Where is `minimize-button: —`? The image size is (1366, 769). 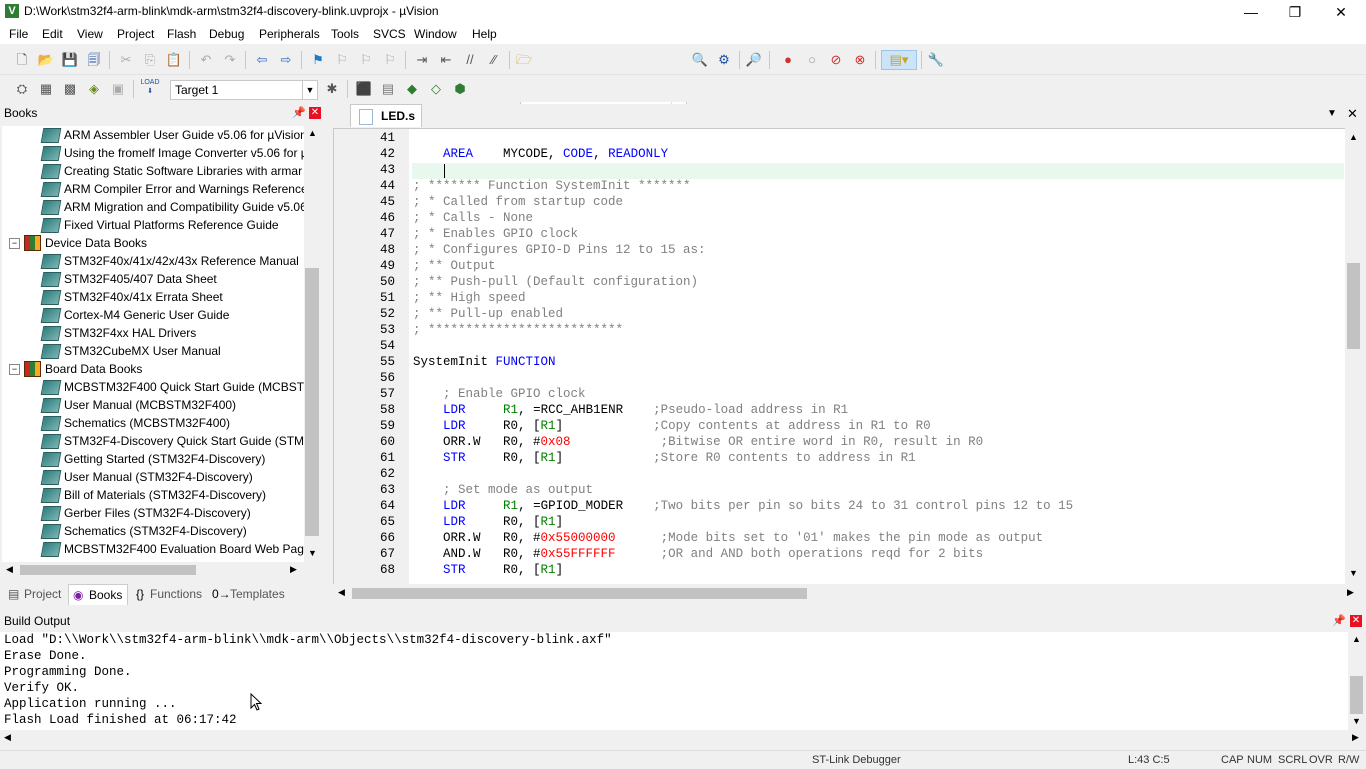
minimize-button: — is located at coordinates (1251, 12).